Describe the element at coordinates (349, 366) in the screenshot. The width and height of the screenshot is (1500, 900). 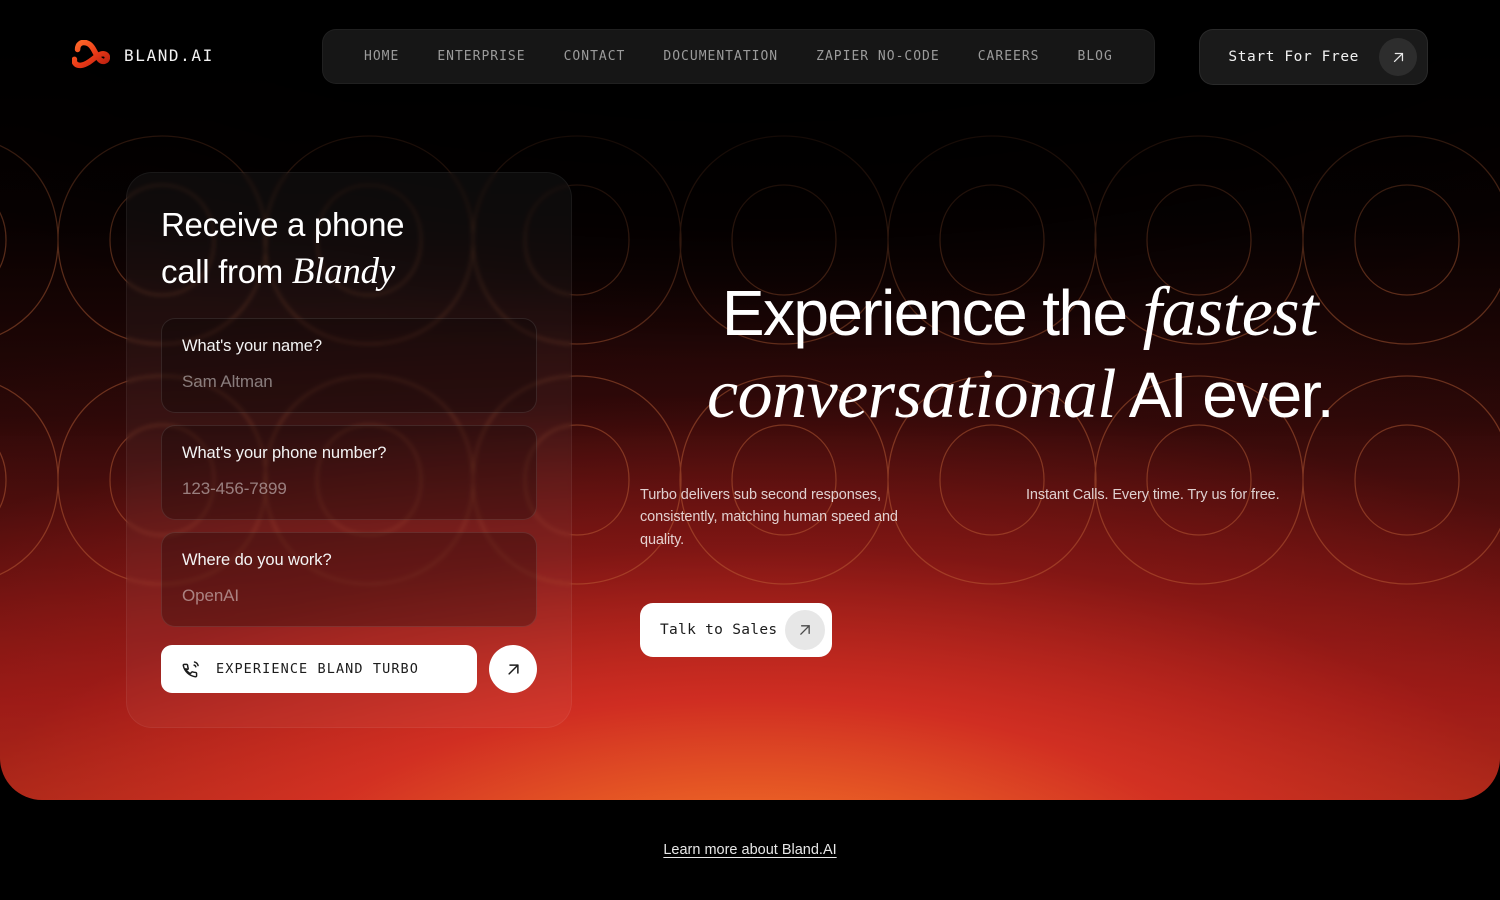
I see `name-field: What's your name? Sam Altman` at that location.